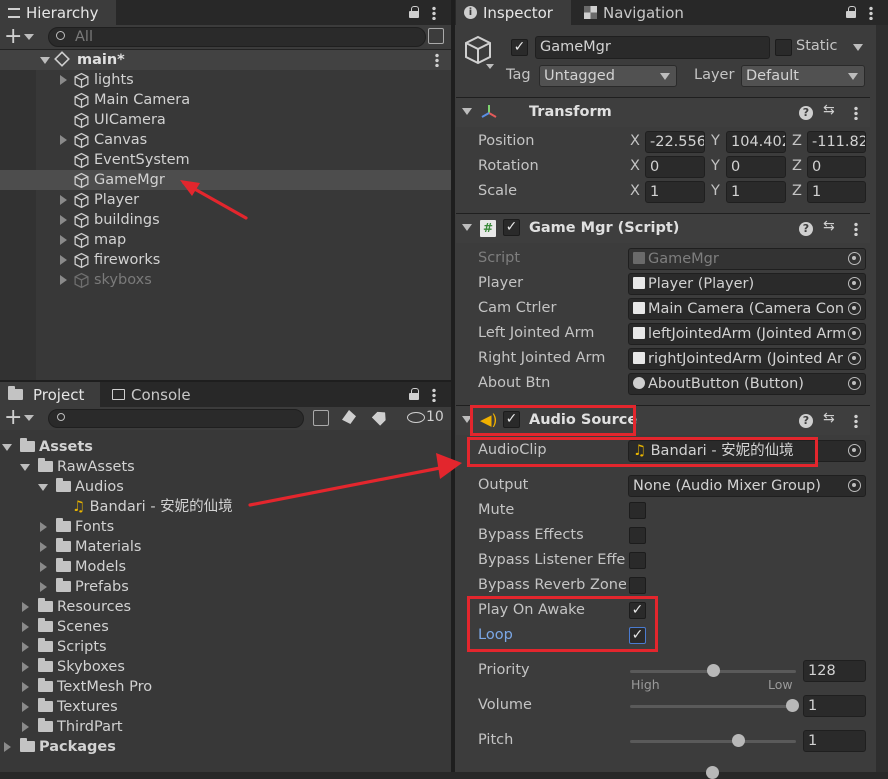 Image resolution: width=888 pixels, height=779 pixels. What do you see at coordinates (829, 418) in the screenshot?
I see `presets-icon: ⇆` at bounding box center [829, 418].